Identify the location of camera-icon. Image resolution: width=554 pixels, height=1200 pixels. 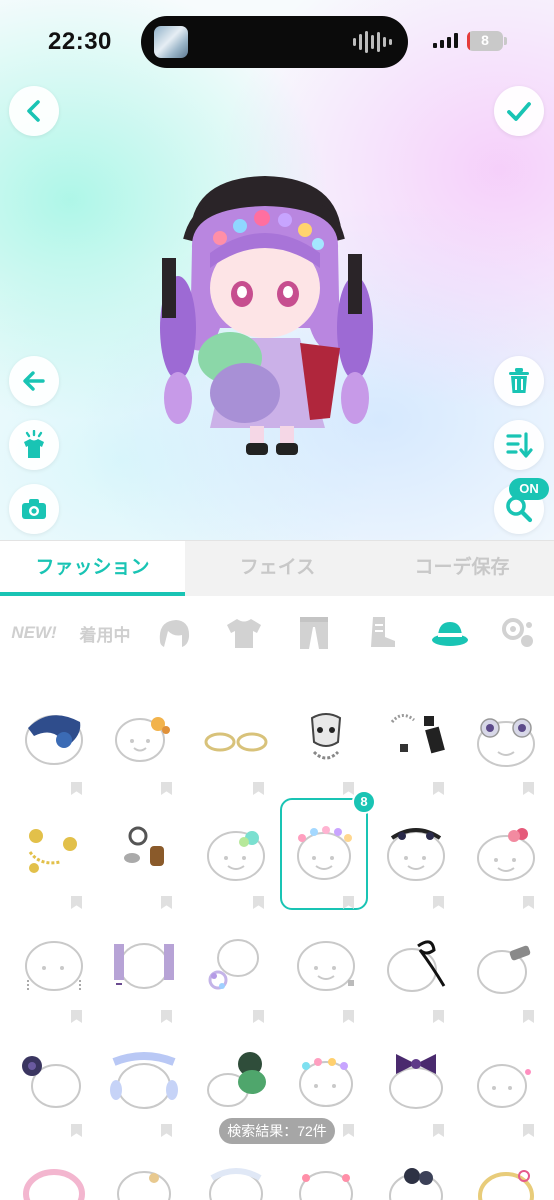
(34, 509).